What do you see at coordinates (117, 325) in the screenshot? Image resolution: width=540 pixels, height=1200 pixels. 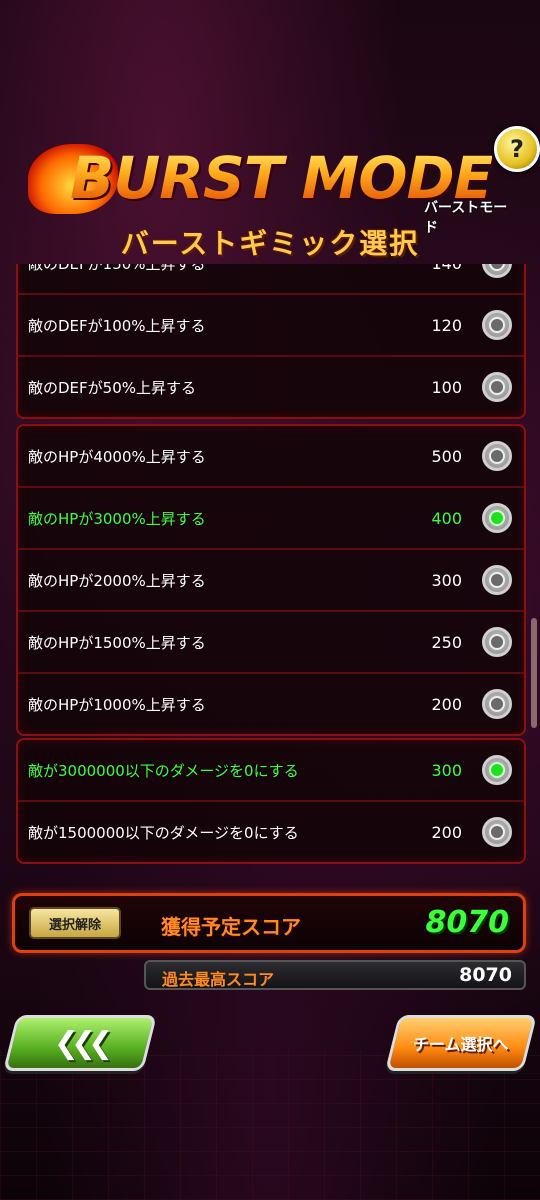 I see `gimmick-label: 敵のDEFが100%上昇する` at bounding box center [117, 325].